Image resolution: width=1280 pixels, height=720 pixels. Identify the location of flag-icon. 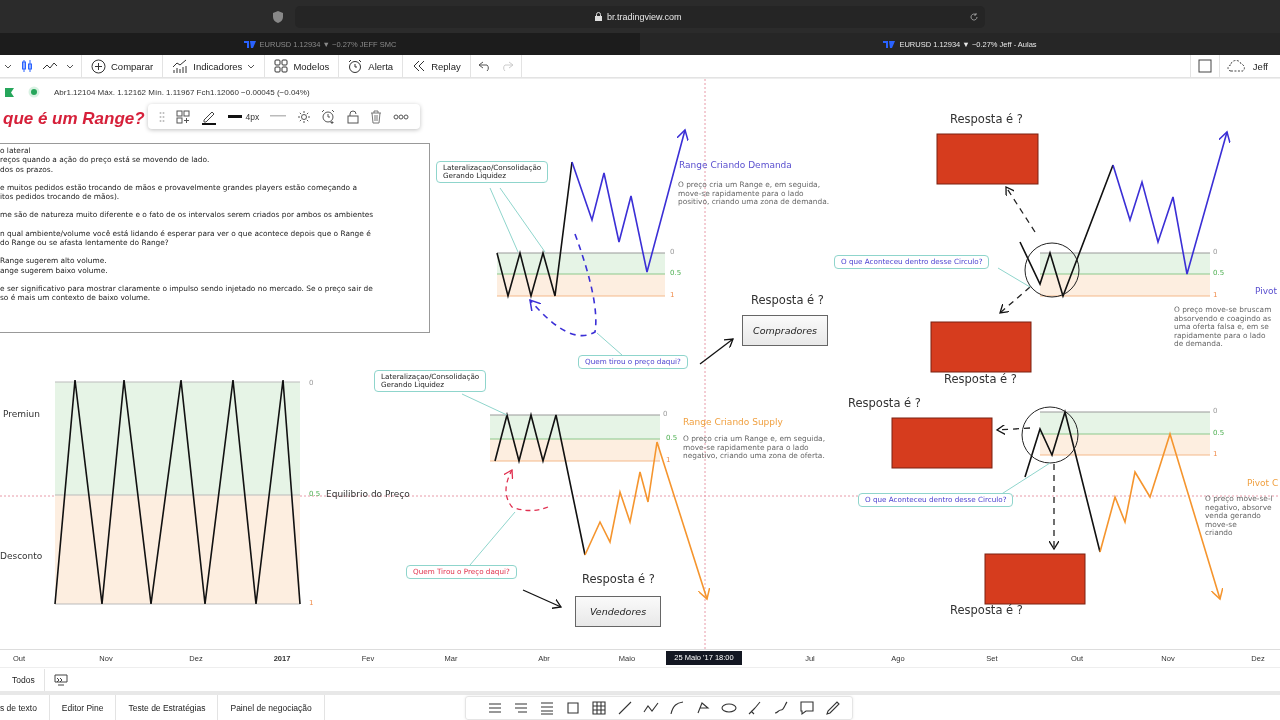
(9, 92).